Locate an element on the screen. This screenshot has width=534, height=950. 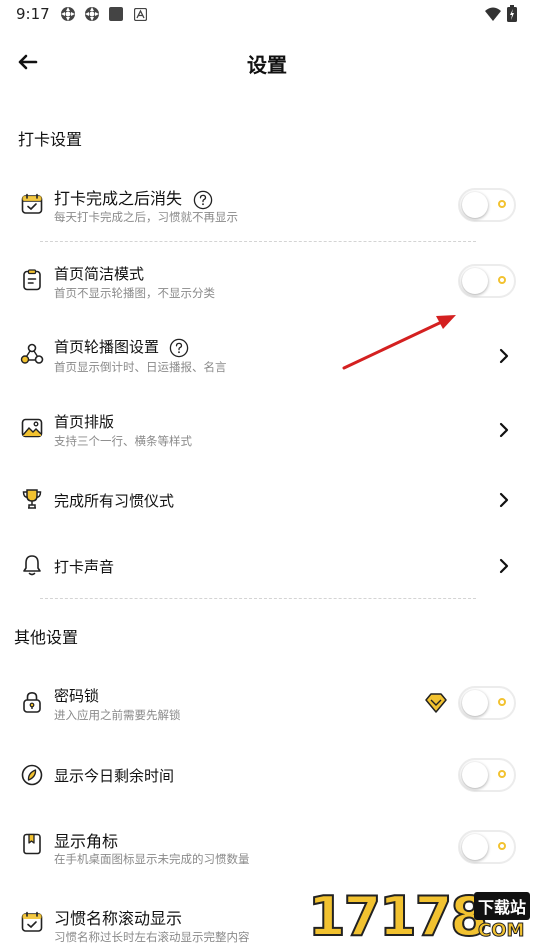
app-notification-icon is located at coordinates (140, 14).